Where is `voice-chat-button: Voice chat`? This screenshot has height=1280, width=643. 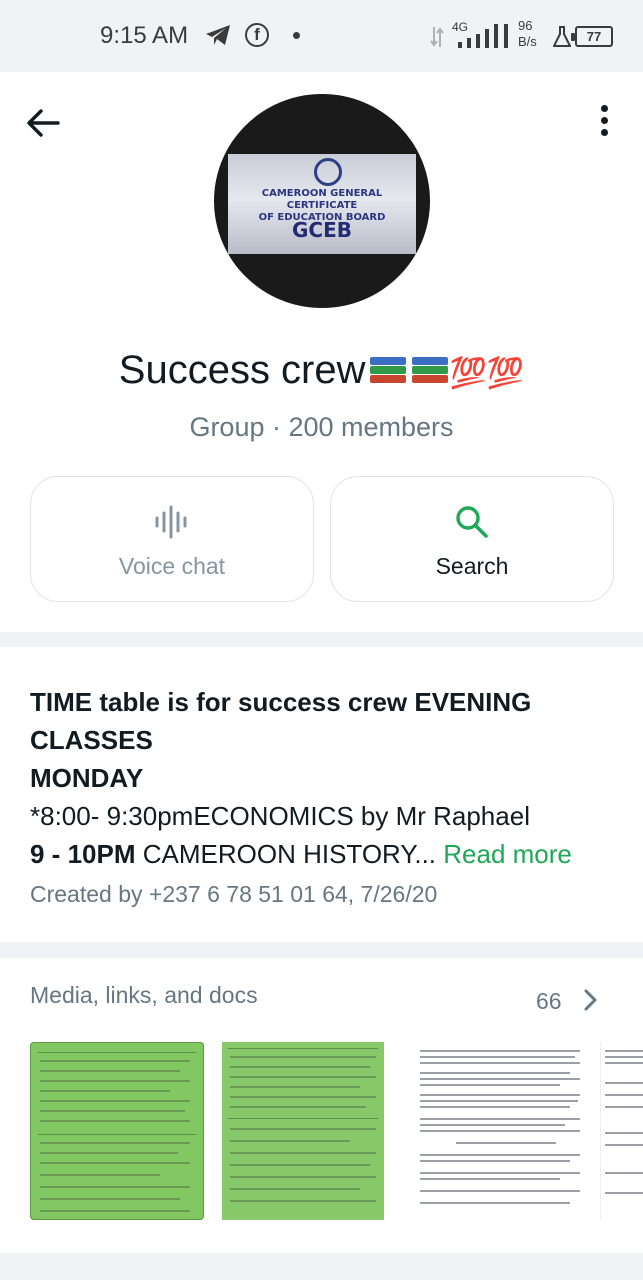 voice-chat-button: Voice chat is located at coordinates (172, 539).